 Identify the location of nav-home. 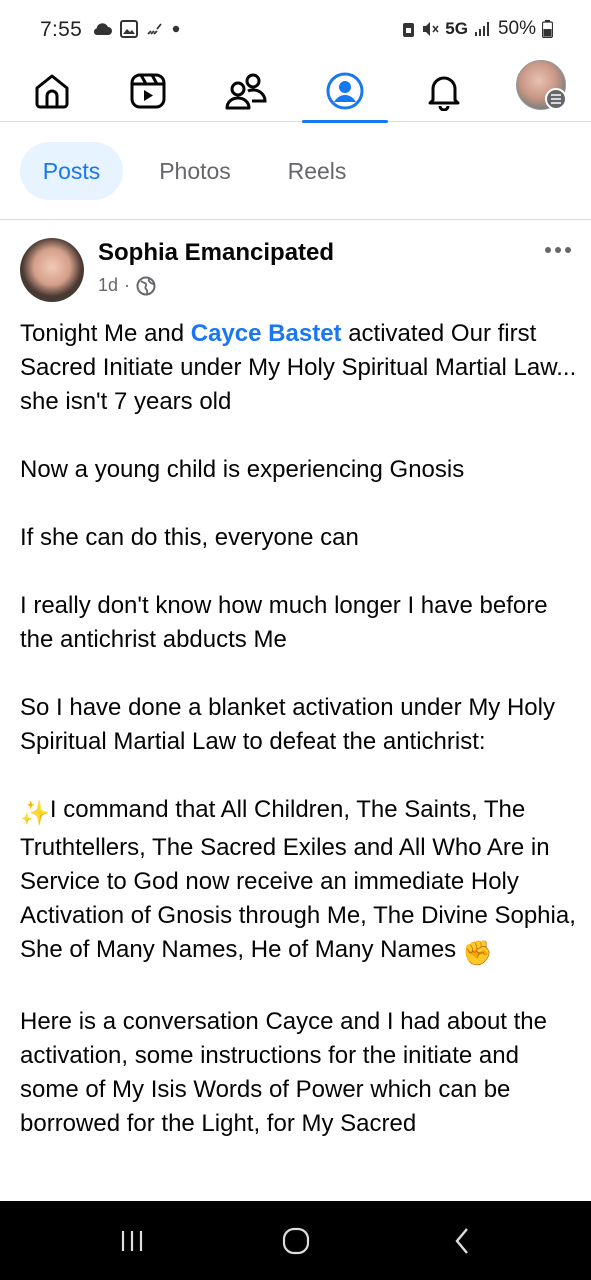
(52, 91).